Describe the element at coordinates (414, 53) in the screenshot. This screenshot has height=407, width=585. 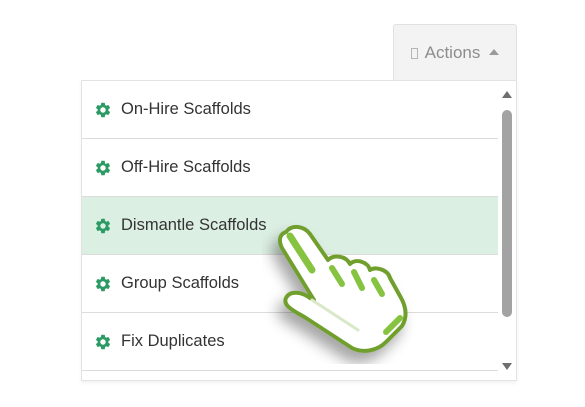
I see `box-icon` at that location.